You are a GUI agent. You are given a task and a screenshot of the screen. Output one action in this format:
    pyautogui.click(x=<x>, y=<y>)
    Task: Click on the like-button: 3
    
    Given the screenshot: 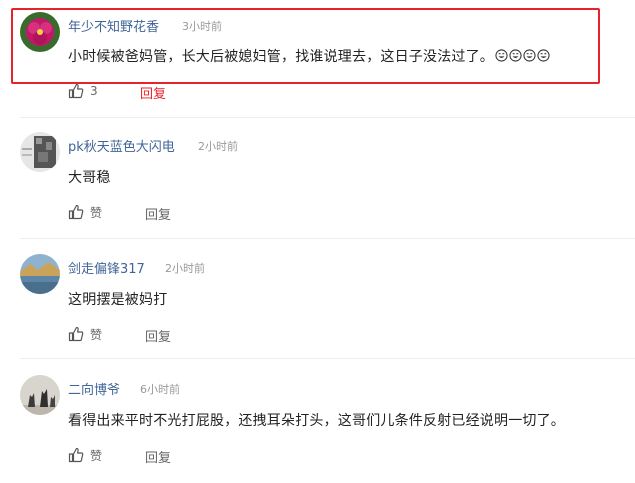 What is the action you would take?
    pyautogui.click(x=83, y=91)
    